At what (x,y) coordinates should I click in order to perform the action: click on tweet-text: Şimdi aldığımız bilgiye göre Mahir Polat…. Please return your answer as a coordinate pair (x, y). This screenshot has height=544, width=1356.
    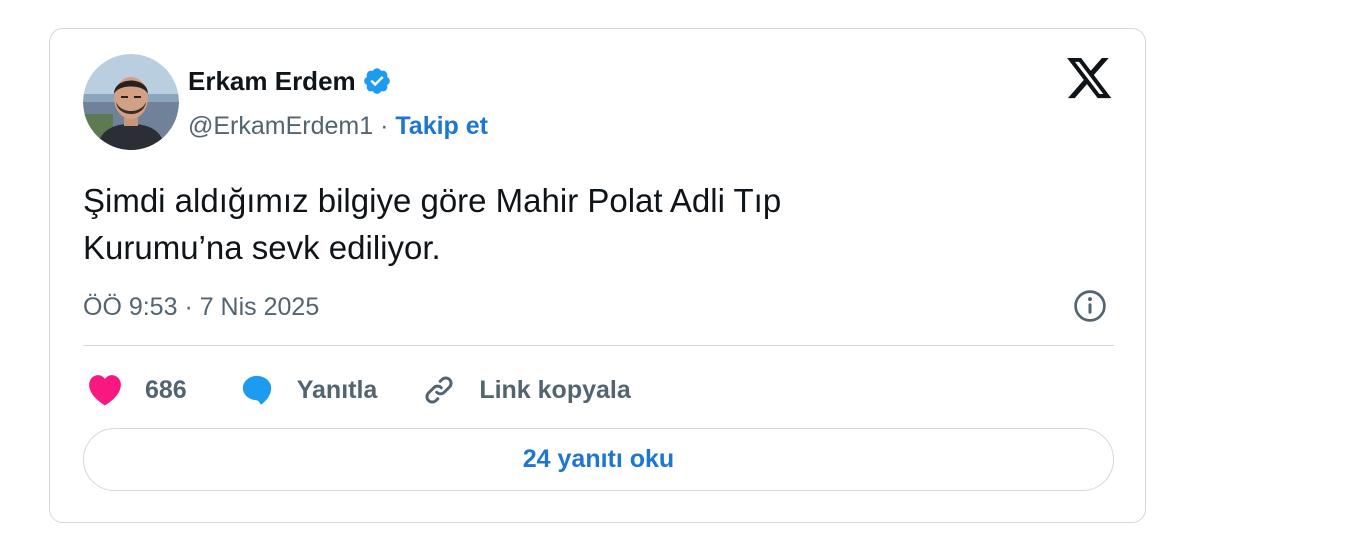
    Looking at the image, I should click on (533, 224).